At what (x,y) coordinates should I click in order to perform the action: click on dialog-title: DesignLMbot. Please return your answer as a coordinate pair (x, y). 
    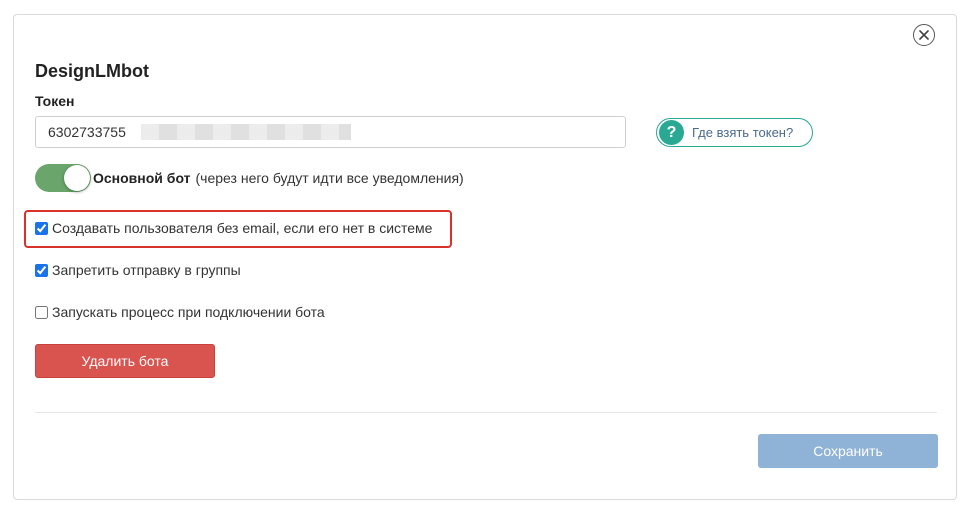
    Looking at the image, I should click on (92, 71).